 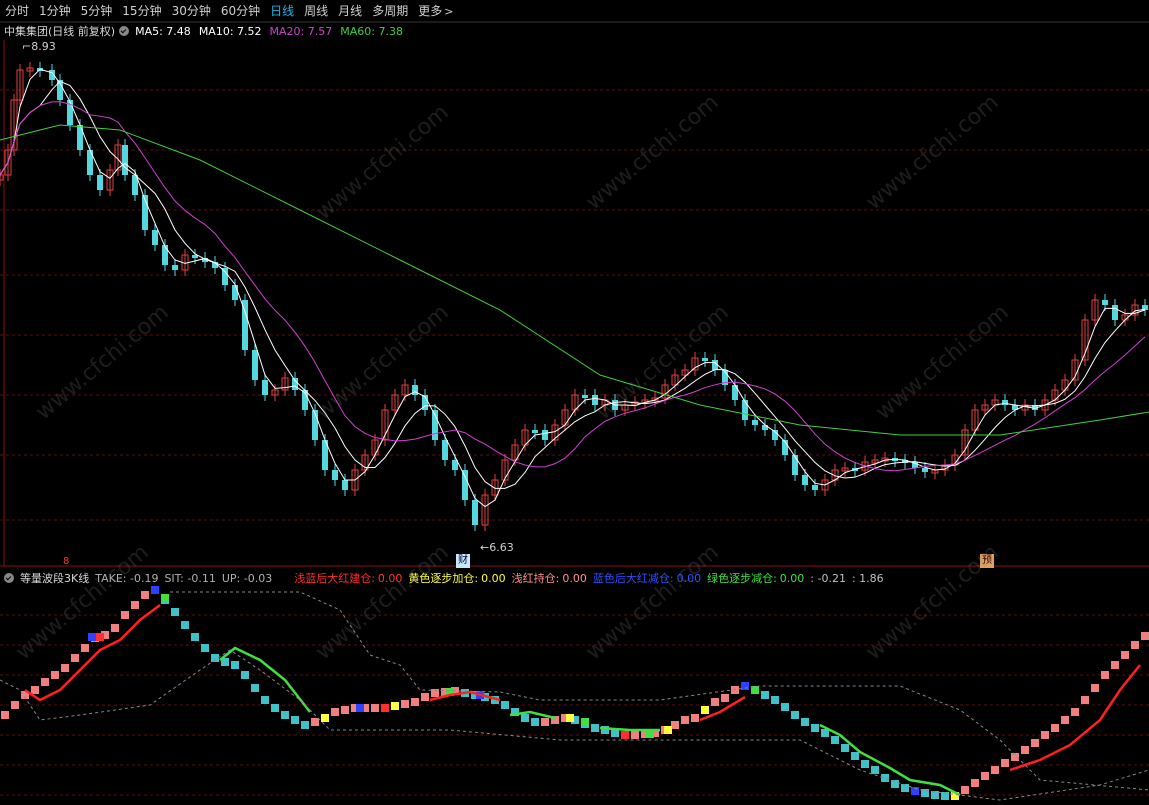 What do you see at coordinates (629, 729) in the screenshot?
I see `green-signal-line` at bounding box center [629, 729].